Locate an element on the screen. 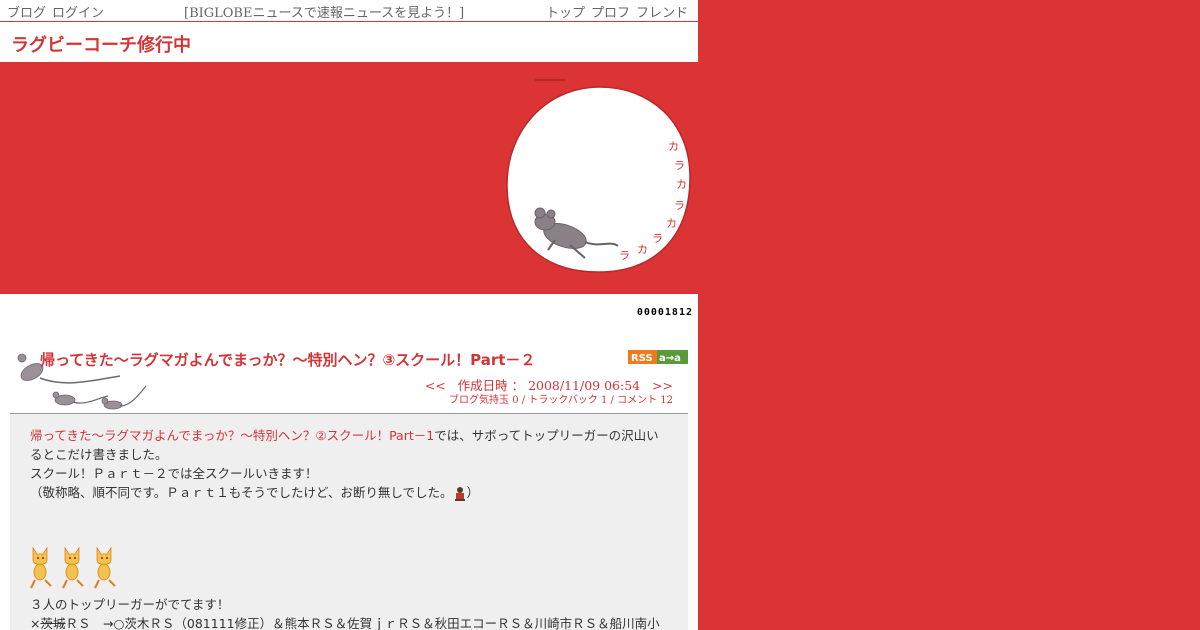 The height and width of the screenshot is (630, 1200). banner-char-6: ラ is located at coordinates (657, 238).